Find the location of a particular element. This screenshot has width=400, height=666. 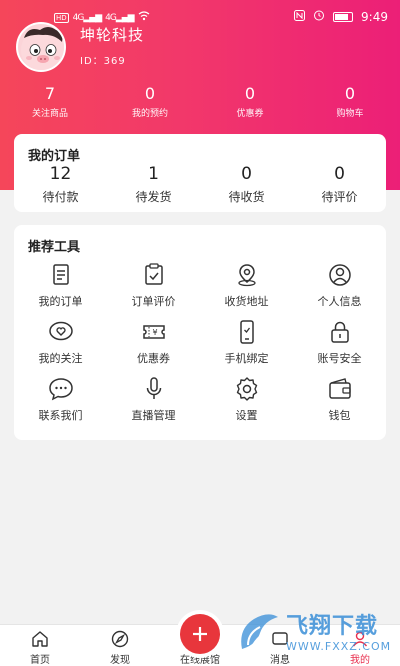

status-bar: HD 4G▂▄▆ 4G▂▄▆ 9:49 is located at coordinates (200, 17).